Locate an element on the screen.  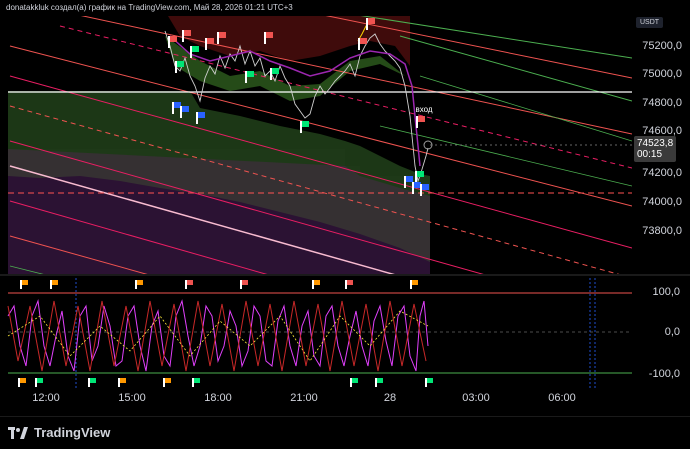
time-axis: 12:00 15:00 18:00 21:00 28 03:00 06:00 is located at coordinates (316, 398).